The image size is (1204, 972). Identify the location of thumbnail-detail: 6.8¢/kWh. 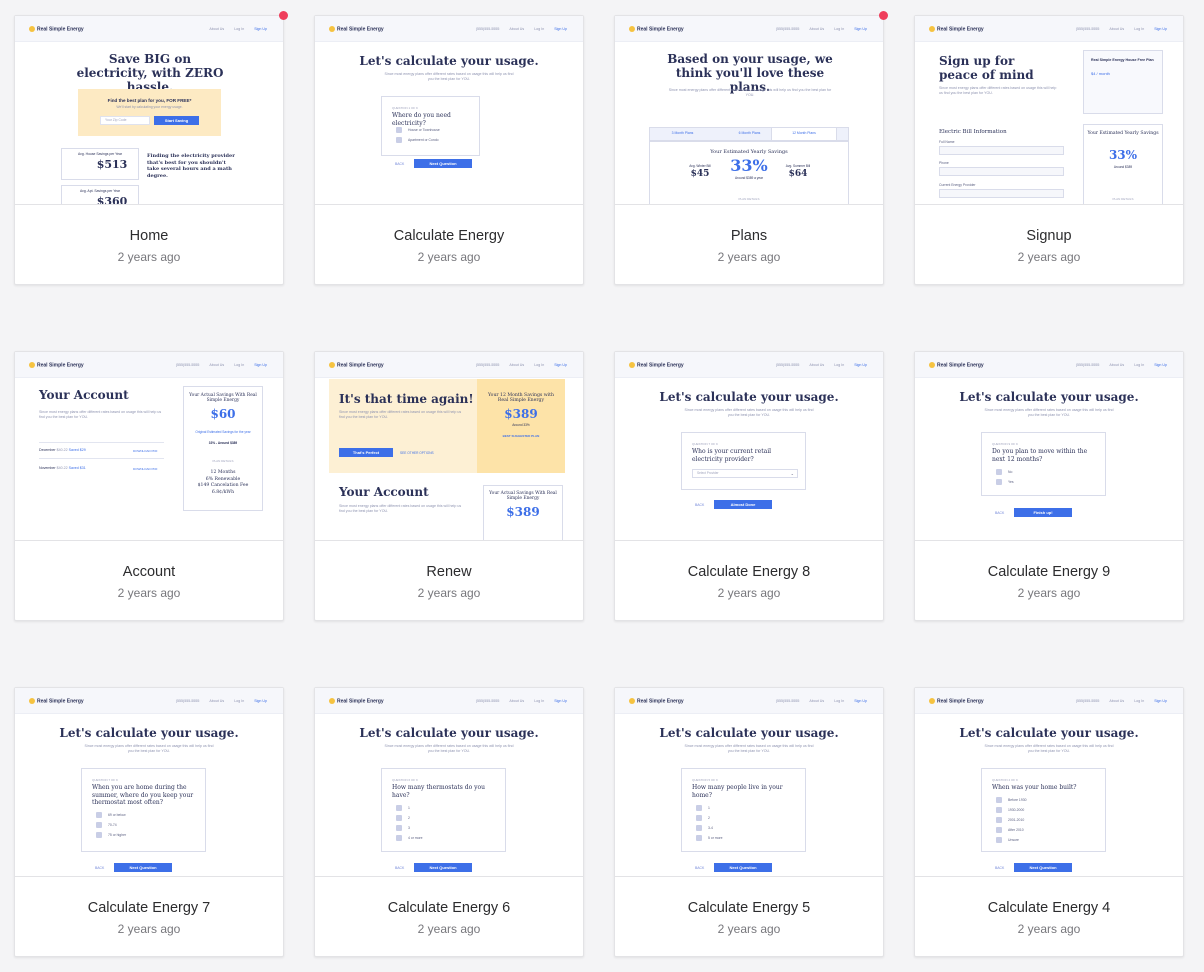
(223, 492).